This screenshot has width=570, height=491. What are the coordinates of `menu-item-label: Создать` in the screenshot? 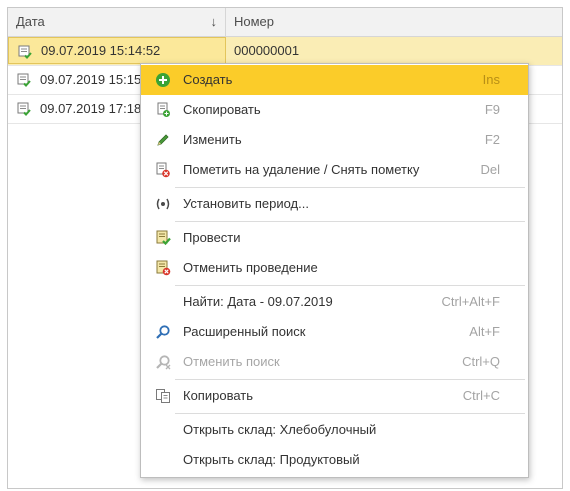 It's located at (208, 79).